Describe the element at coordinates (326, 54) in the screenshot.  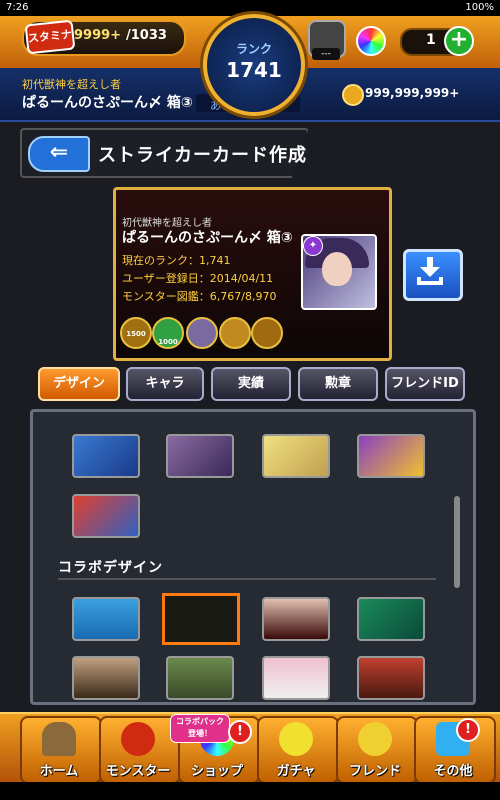
I see `gem-slot-value: ---` at that location.